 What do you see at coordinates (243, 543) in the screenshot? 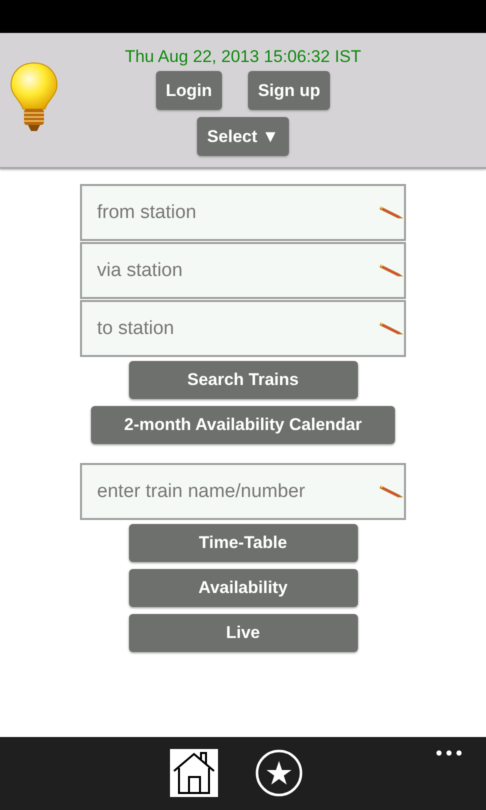
I see `train-action-button: Time-Table` at bounding box center [243, 543].